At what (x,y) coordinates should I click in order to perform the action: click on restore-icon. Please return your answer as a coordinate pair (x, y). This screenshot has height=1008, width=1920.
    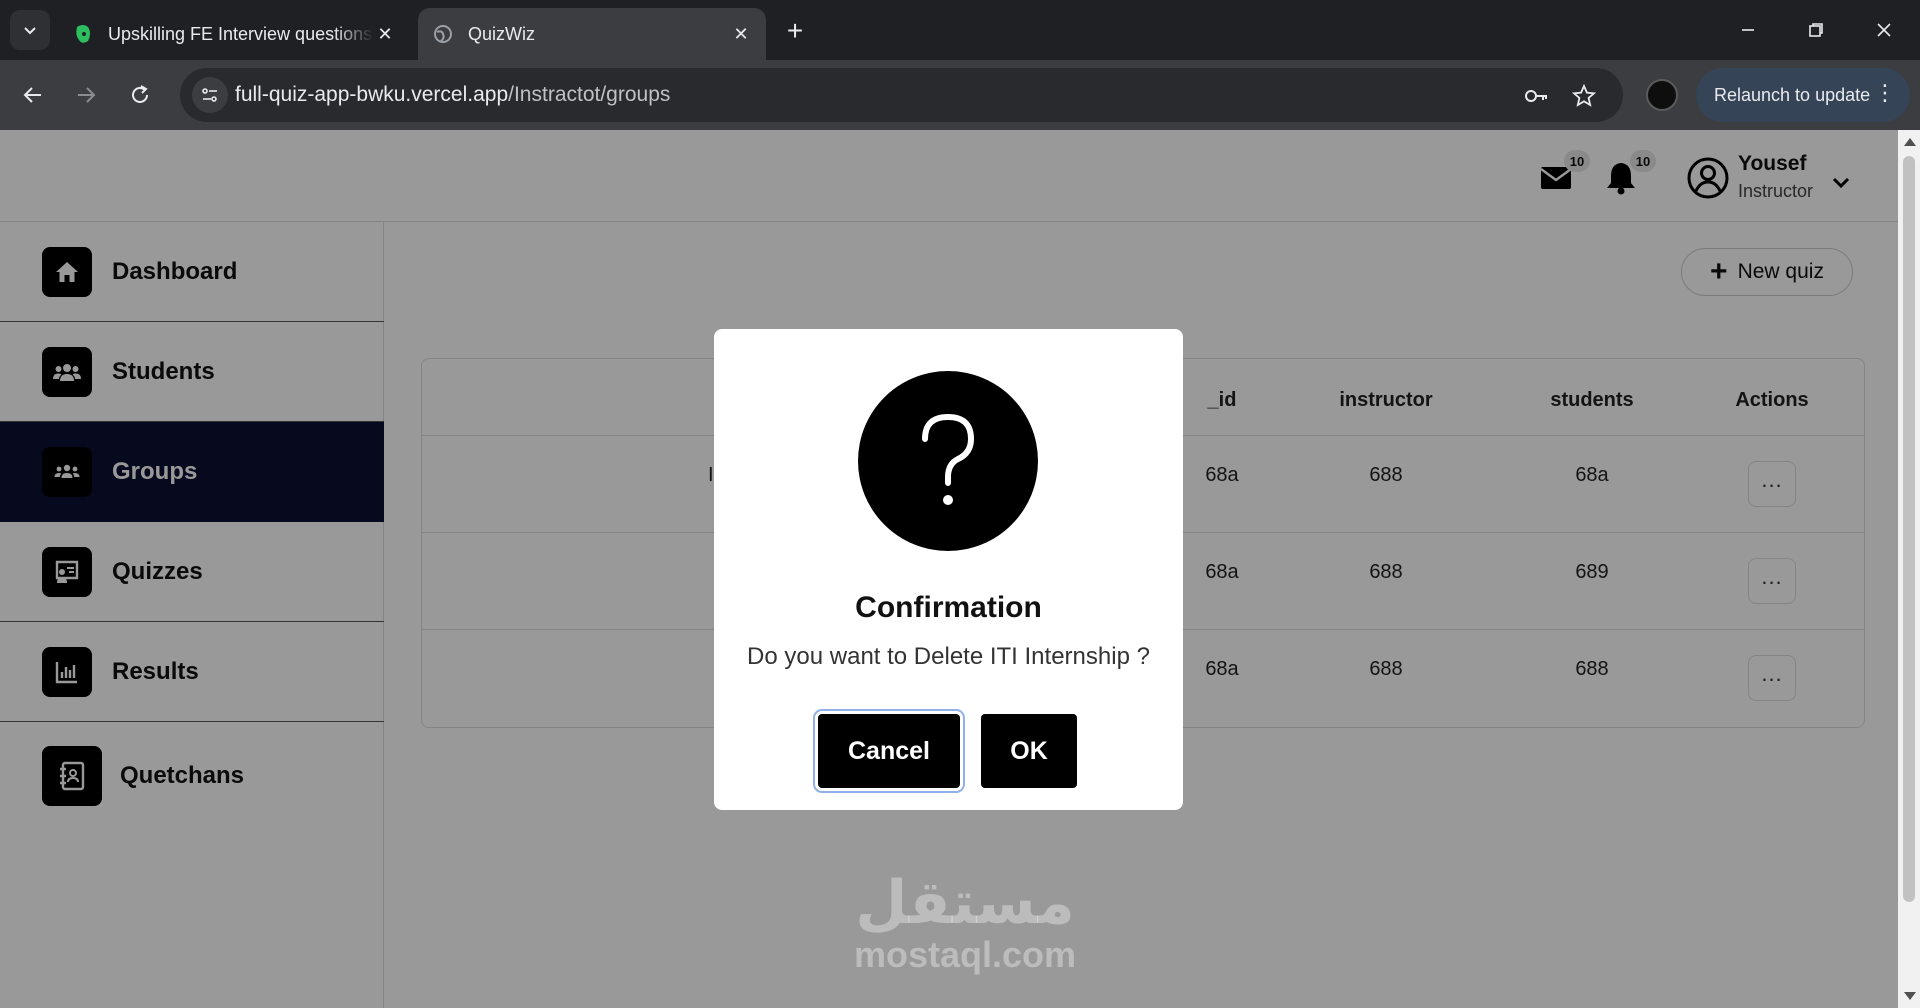
    Looking at the image, I should click on (1816, 30).